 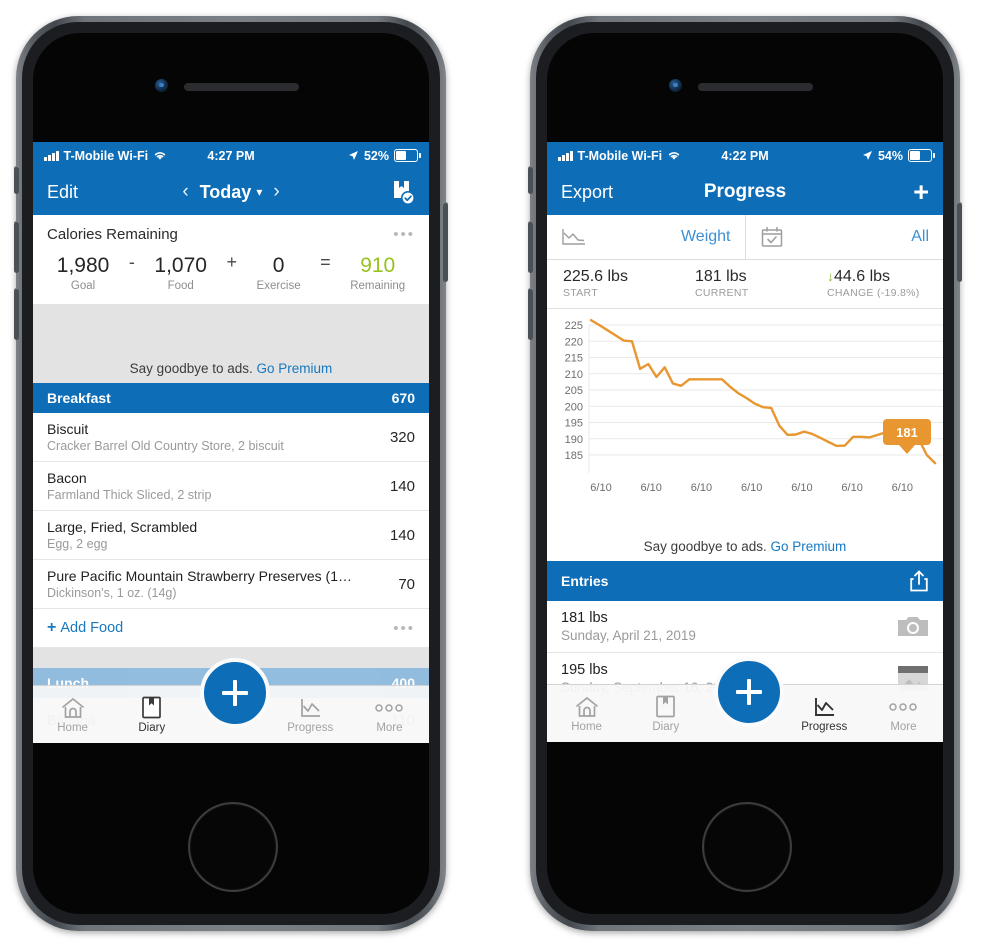 I want to click on svg-text: 225, so click(x=574, y=326).